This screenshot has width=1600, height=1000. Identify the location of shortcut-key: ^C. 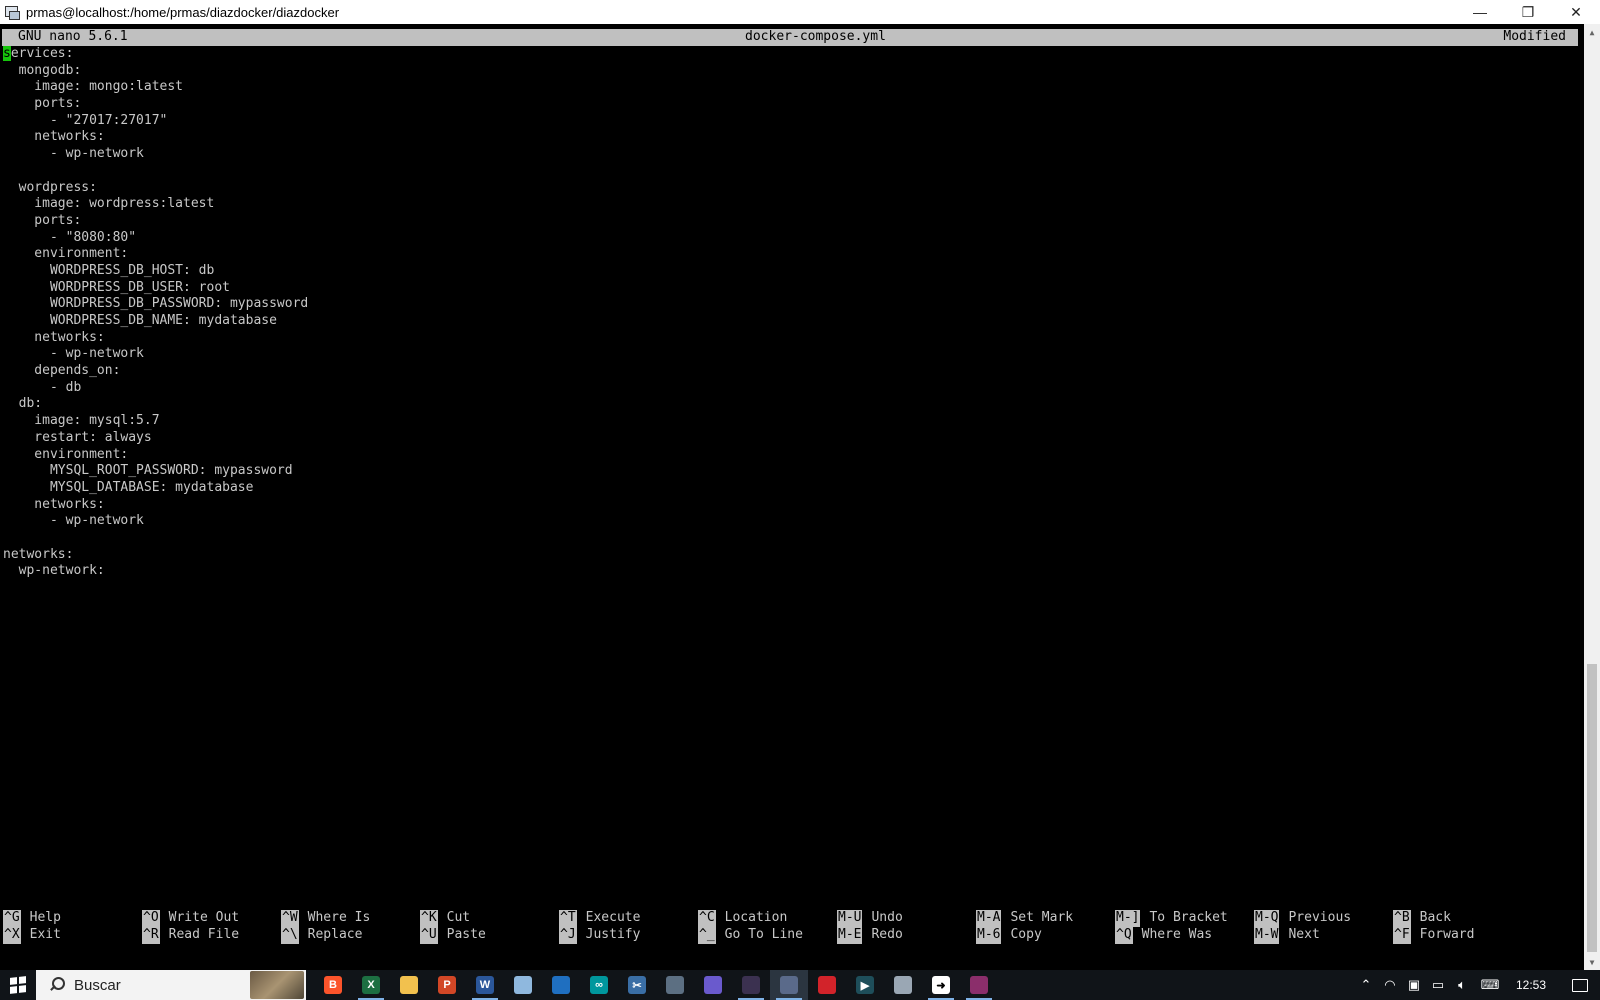
(707, 918).